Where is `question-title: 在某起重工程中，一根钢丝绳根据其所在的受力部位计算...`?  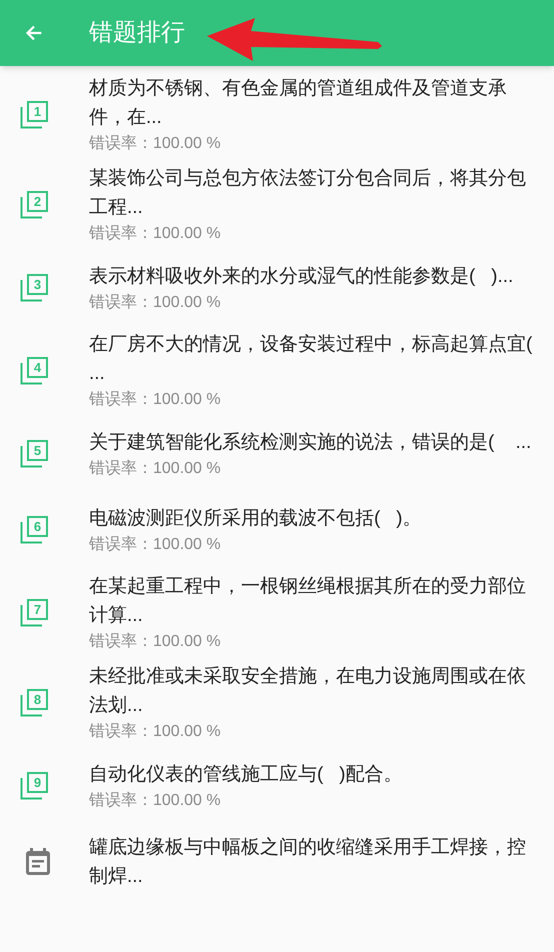 question-title: 在某起重工程中，一根钢丝绳根据其所在的受力部位计算... is located at coordinates (308, 601).